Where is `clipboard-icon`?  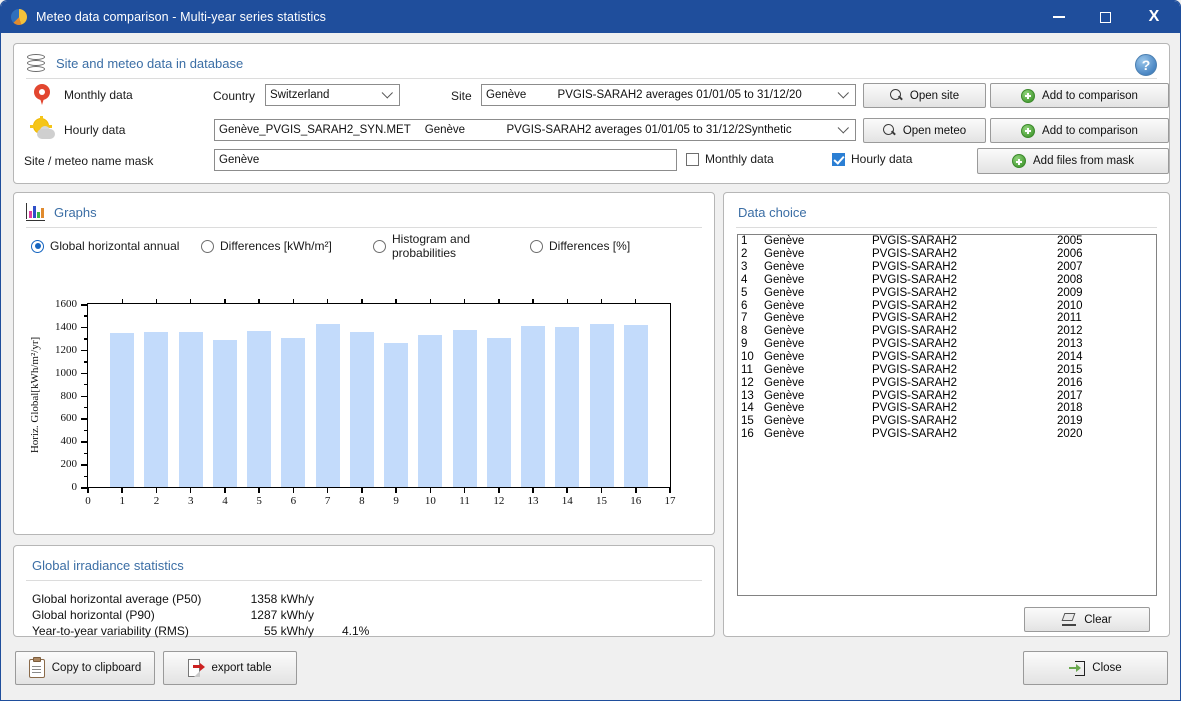
clipboard-icon is located at coordinates (36, 667).